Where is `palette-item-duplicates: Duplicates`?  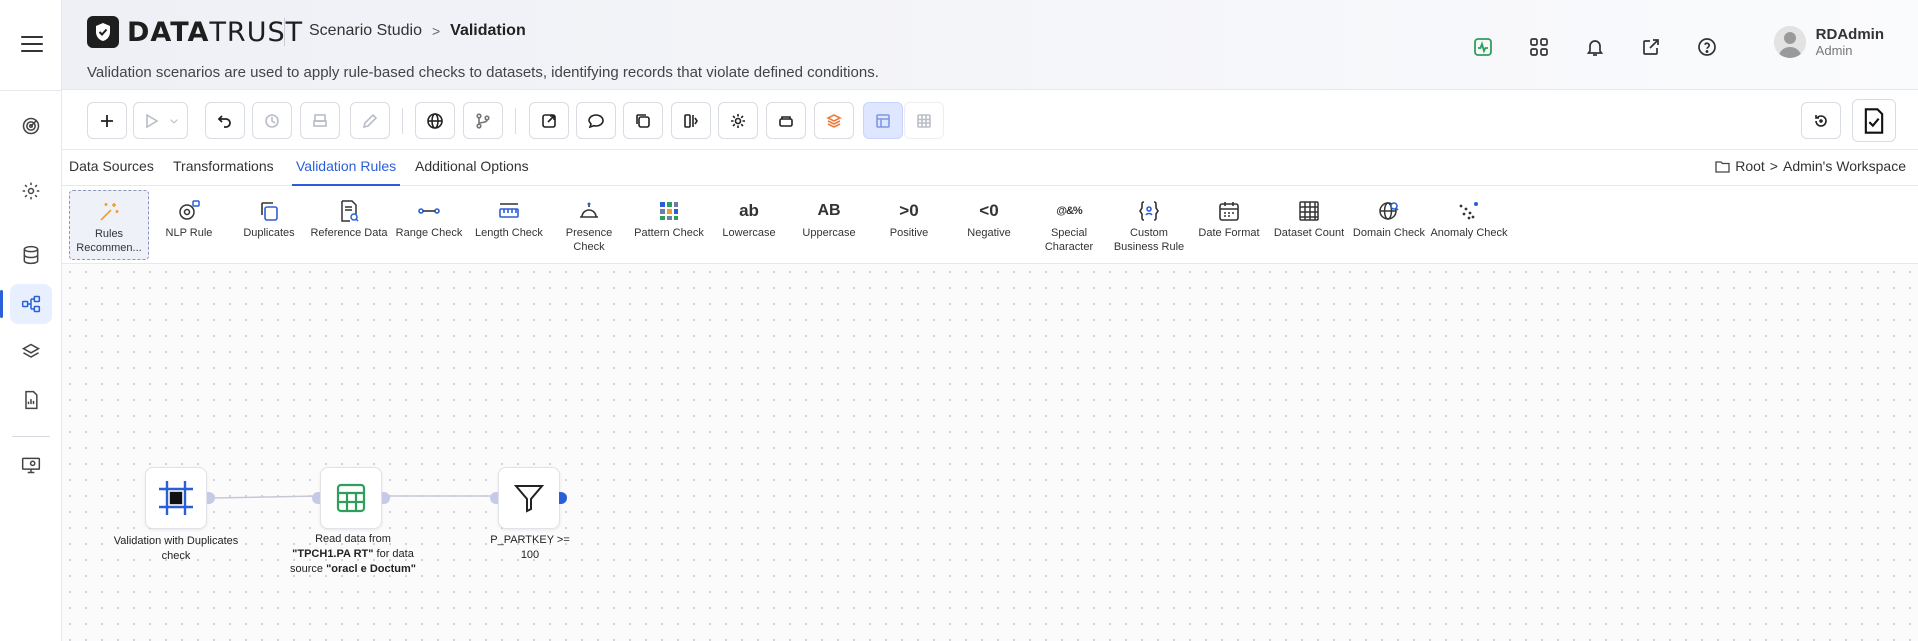 palette-item-duplicates: Duplicates is located at coordinates (269, 225).